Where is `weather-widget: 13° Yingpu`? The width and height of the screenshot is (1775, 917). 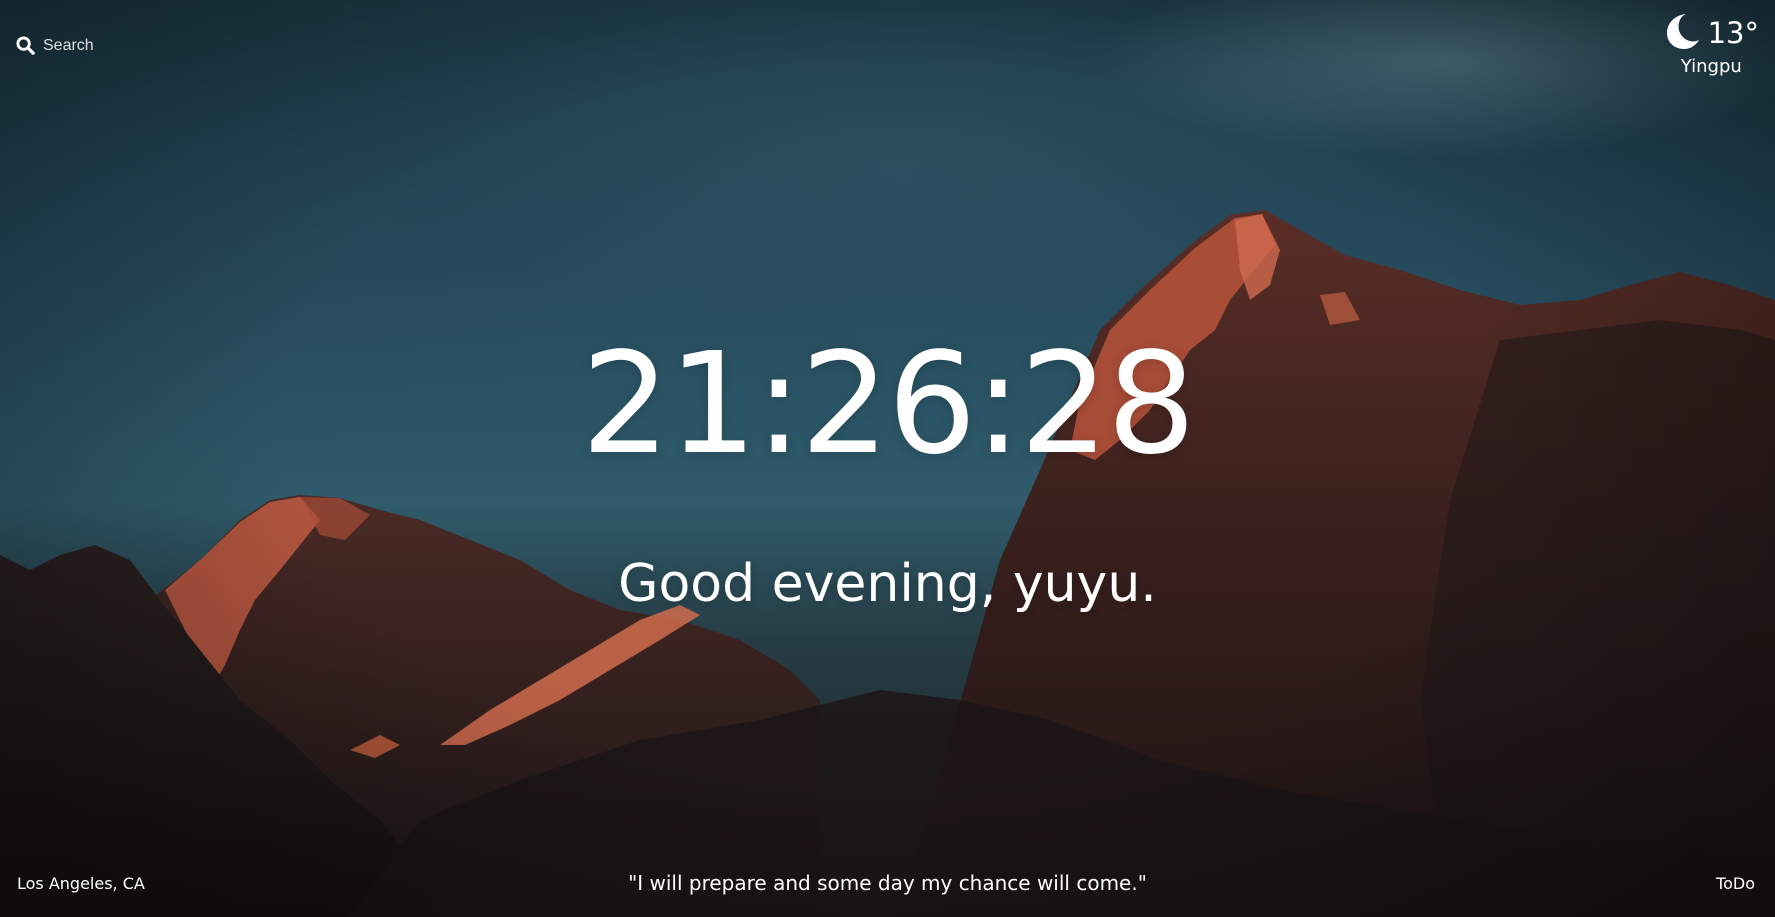 weather-widget: 13° Yingpu is located at coordinates (1711, 44).